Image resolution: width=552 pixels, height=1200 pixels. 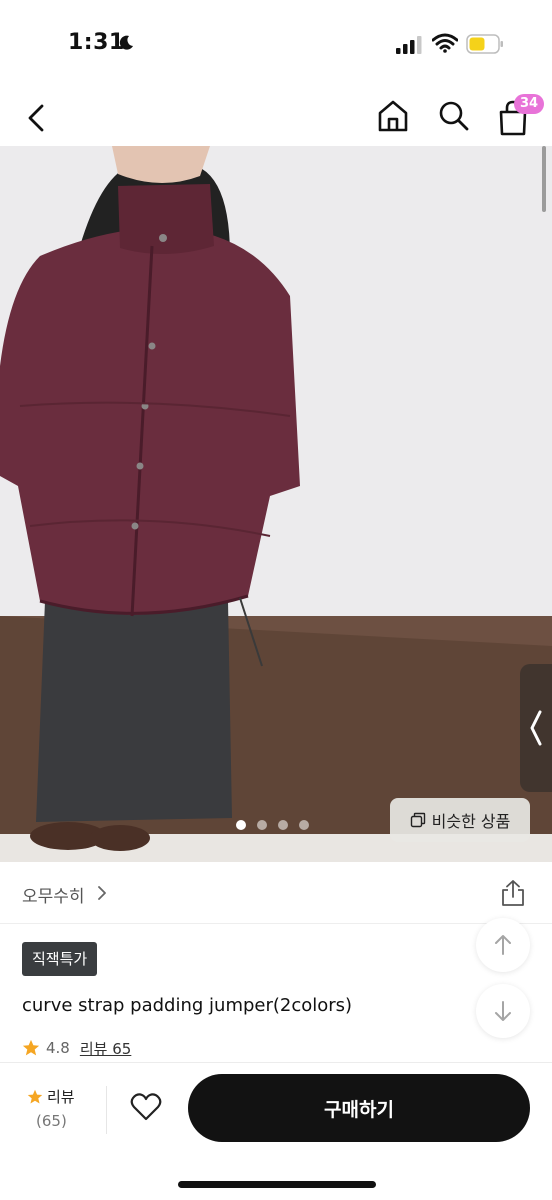 What do you see at coordinates (54, 1111) in the screenshot?
I see `review-summary-button: 리뷰 (65)` at bounding box center [54, 1111].